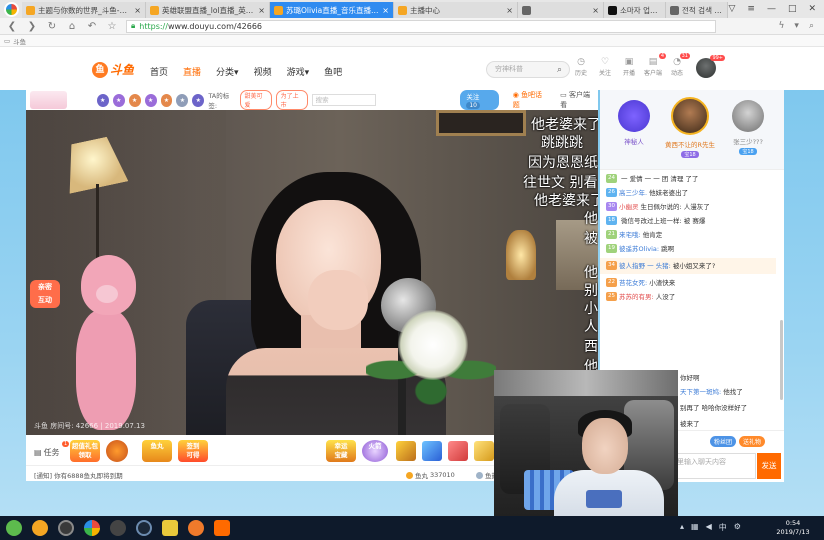  I want to click on fan-club-button: 粉丝团, so click(723, 441).